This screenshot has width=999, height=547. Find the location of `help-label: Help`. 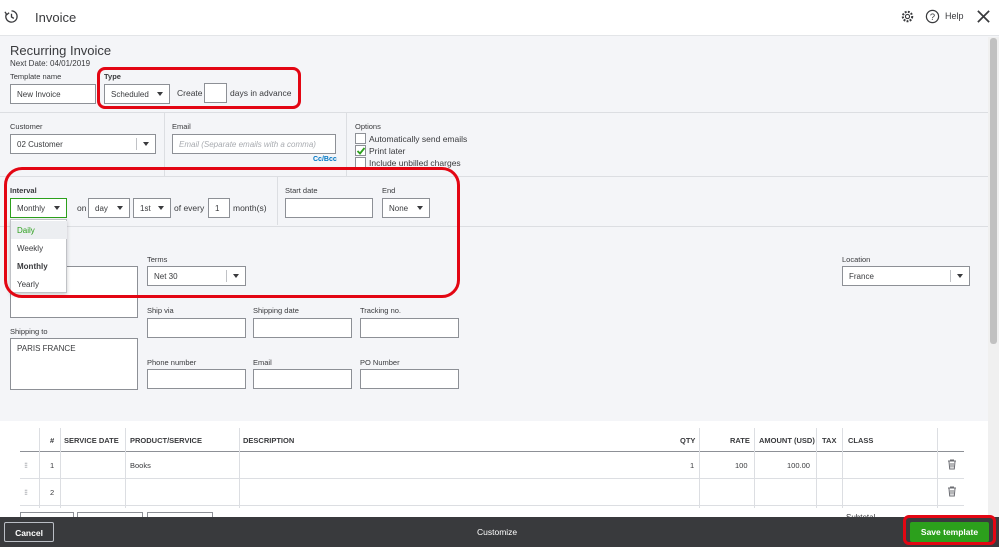

help-label: Help is located at coordinates (954, 16).